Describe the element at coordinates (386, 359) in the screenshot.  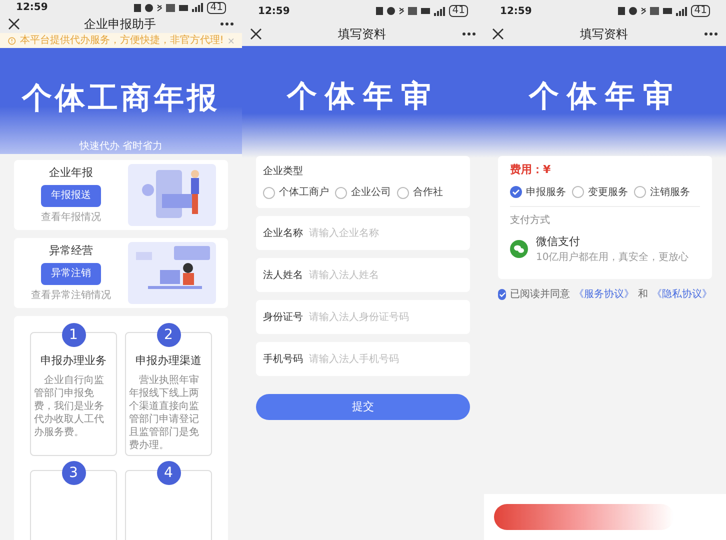
I see `input-field: 请输入法人手机号码` at that location.